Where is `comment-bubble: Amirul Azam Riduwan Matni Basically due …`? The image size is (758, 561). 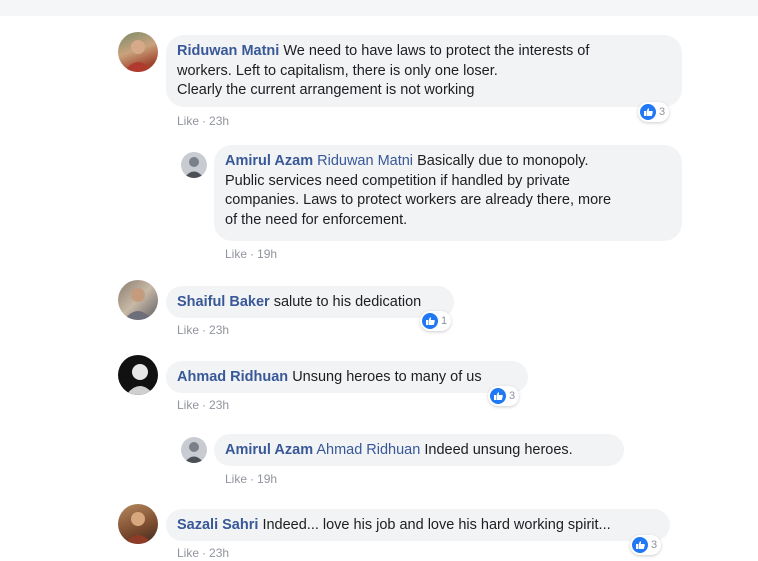
comment-bubble: Amirul Azam Riduwan Matni Basically due … is located at coordinates (448, 193).